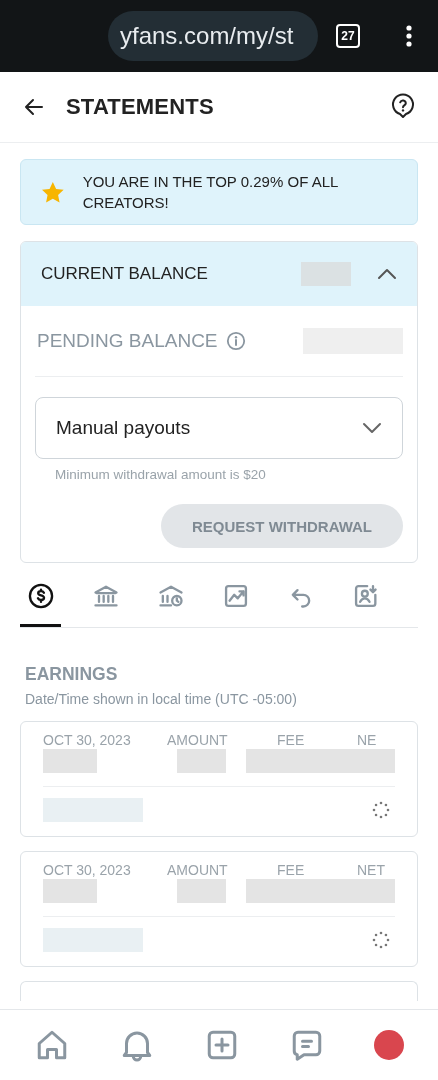  Describe the element at coordinates (125, 274) in the screenshot. I see `balance-title: CURRENT BALANCE` at that location.